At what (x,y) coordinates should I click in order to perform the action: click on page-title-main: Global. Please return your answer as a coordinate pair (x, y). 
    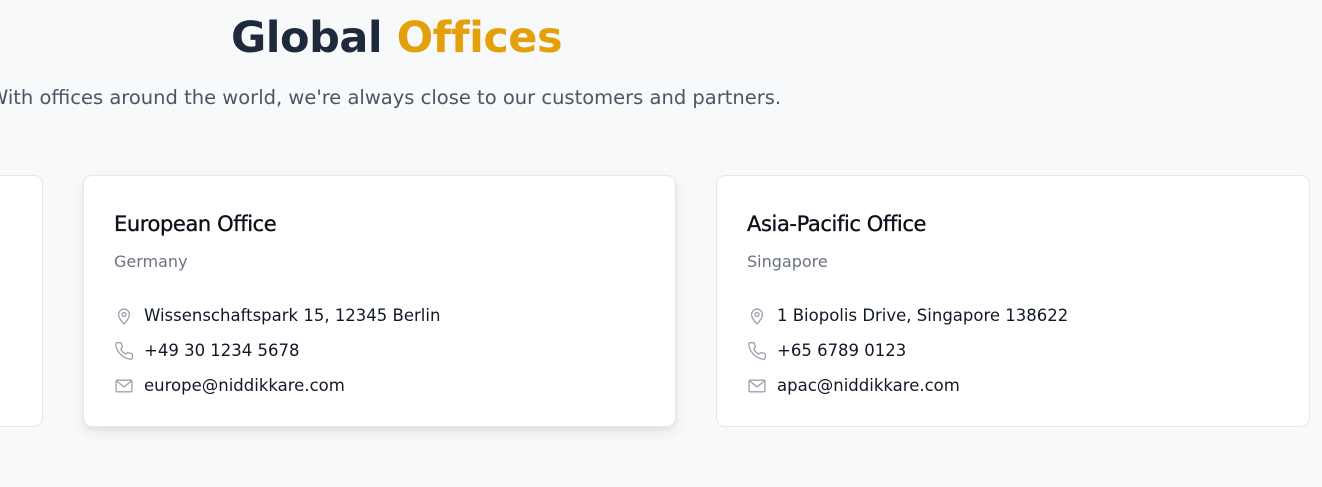
    Looking at the image, I should click on (307, 38).